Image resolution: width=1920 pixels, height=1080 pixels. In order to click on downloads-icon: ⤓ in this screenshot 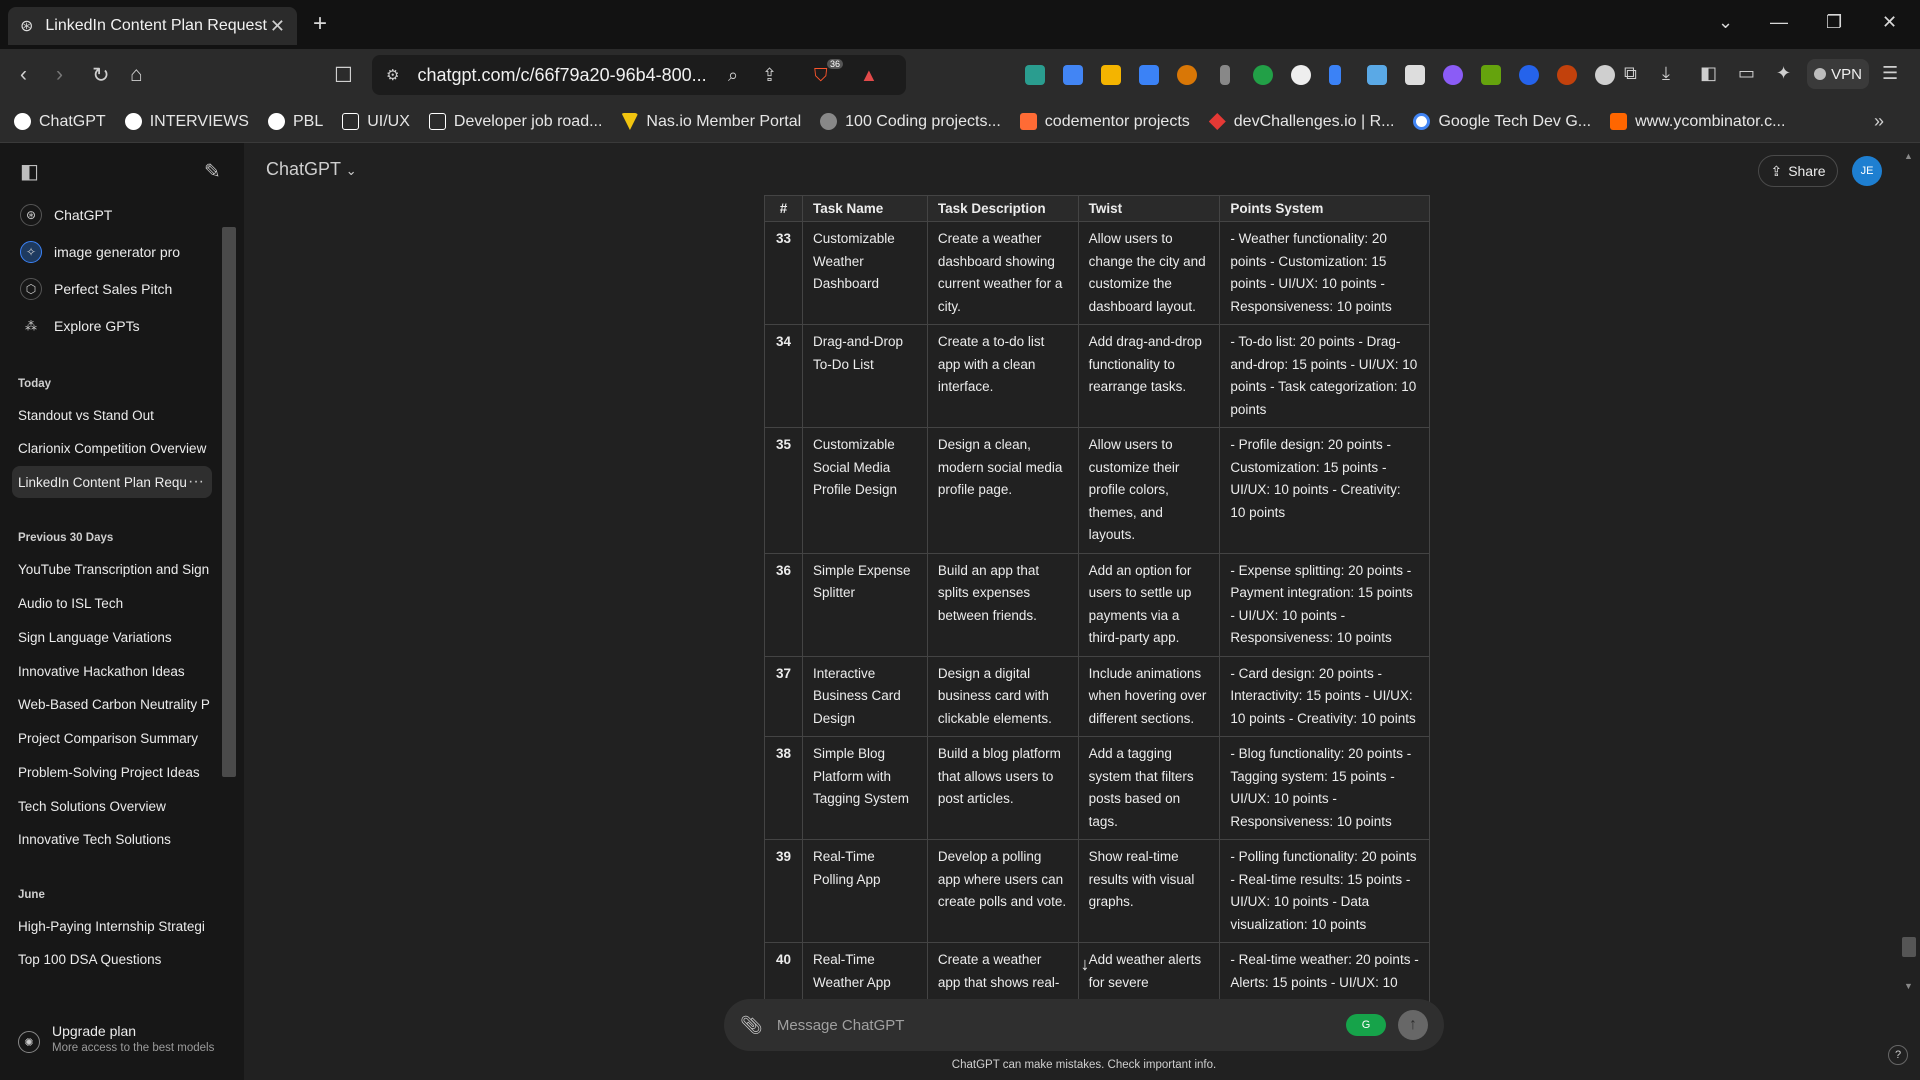, I will do `click(1666, 73)`.